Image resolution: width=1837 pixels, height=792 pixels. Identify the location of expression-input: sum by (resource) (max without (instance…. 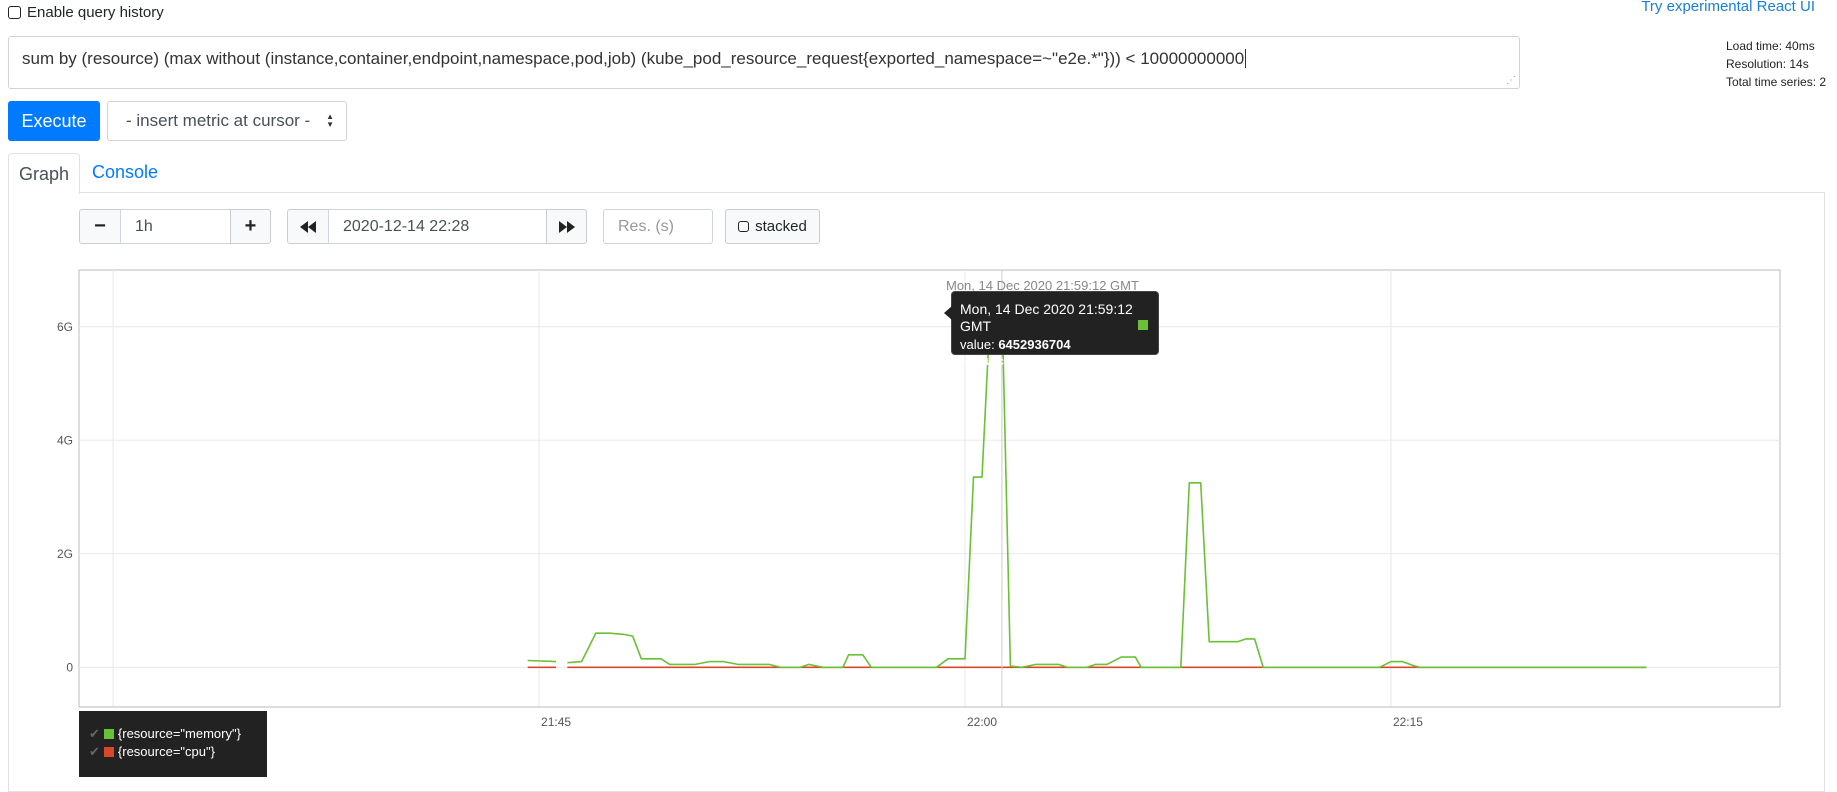
(764, 62).